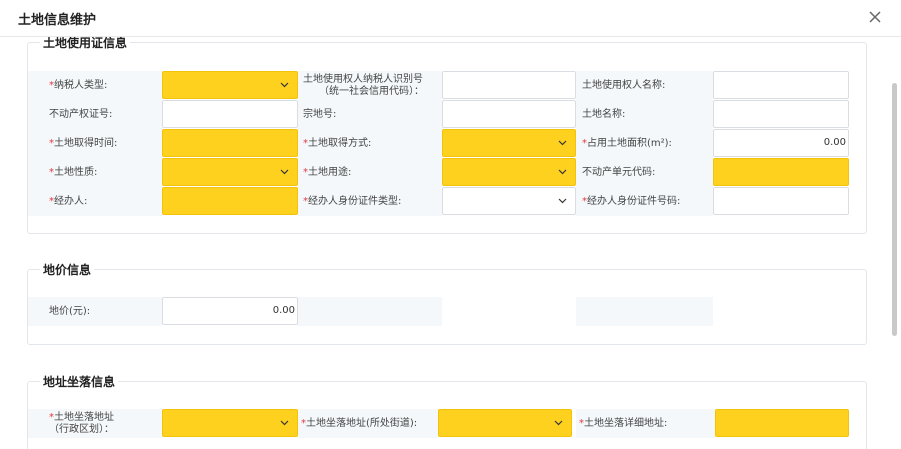 Image resolution: width=901 pixels, height=449 pixels. I want to click on land-name-label: 土地名称:, so click(644, 114).